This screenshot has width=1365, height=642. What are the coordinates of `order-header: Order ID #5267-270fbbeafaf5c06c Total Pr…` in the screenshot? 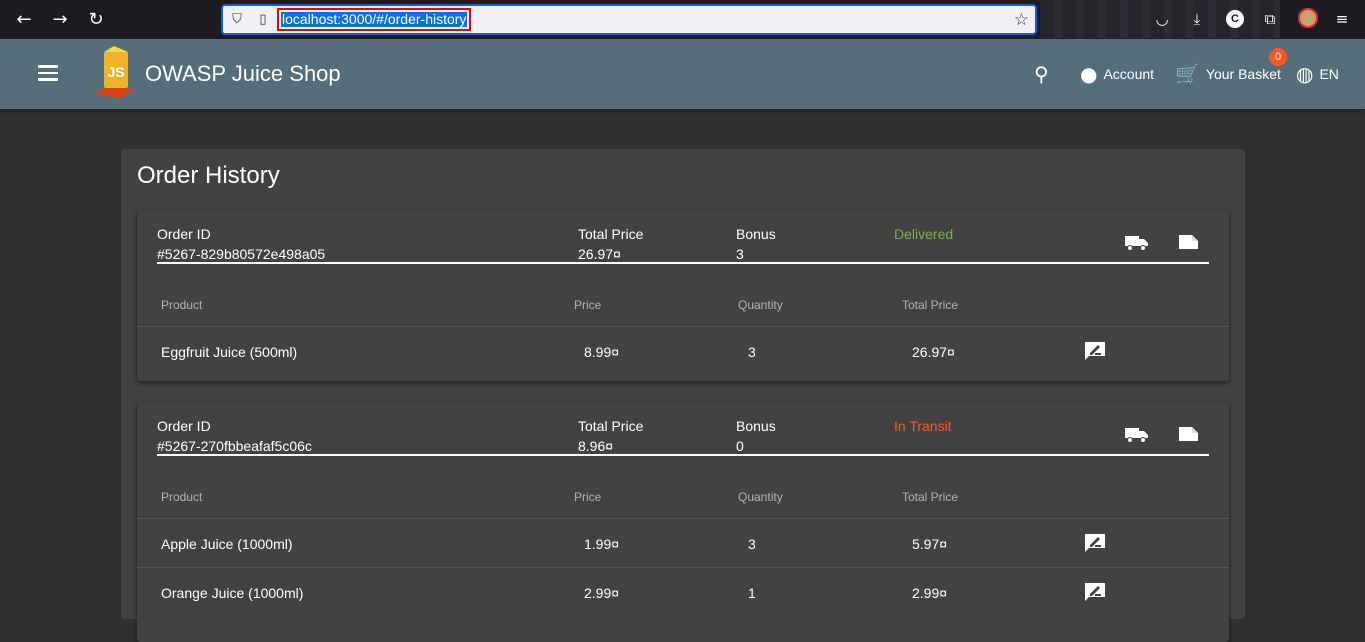 It's located at (683, 433).